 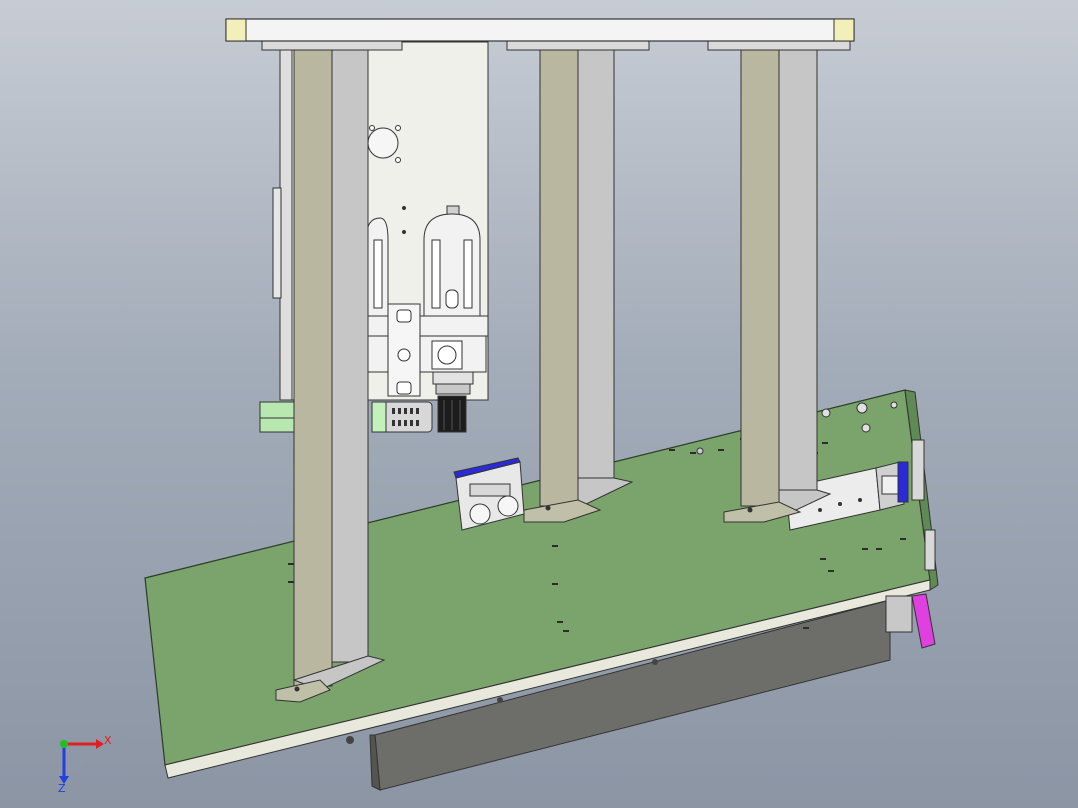 What do you see at coordinates (278, 417) in the screenshot?
I see `left-green-fitting` at bounding box center [278, 417].